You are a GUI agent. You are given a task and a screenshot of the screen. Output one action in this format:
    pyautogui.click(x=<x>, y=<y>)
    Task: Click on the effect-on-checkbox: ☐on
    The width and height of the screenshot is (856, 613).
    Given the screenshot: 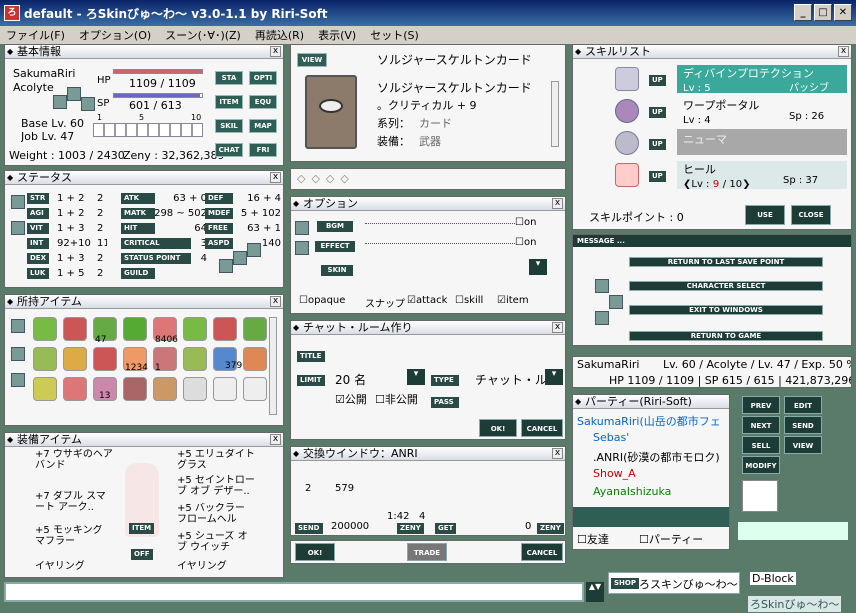 What is the action you would take?
    pyautogui.click(x=525, y=242)
    